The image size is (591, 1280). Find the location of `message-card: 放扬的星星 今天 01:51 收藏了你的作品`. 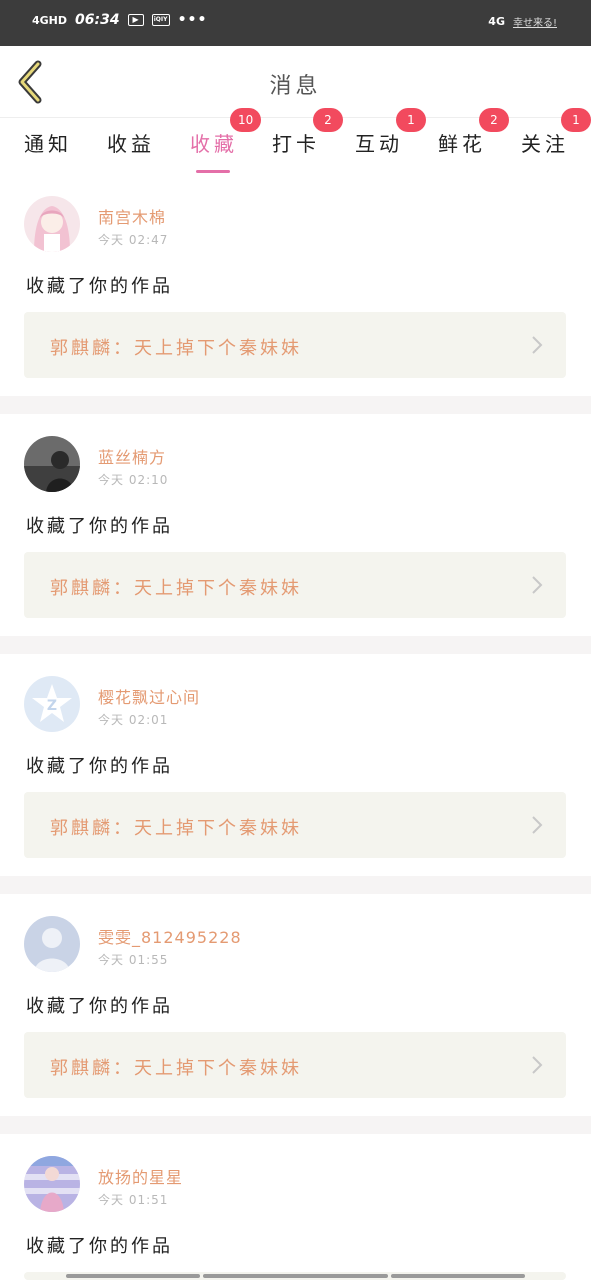

message-card: 放扬的星星 今天 01:51 收藏了你的作品 is located at coordinates (295, 1207).